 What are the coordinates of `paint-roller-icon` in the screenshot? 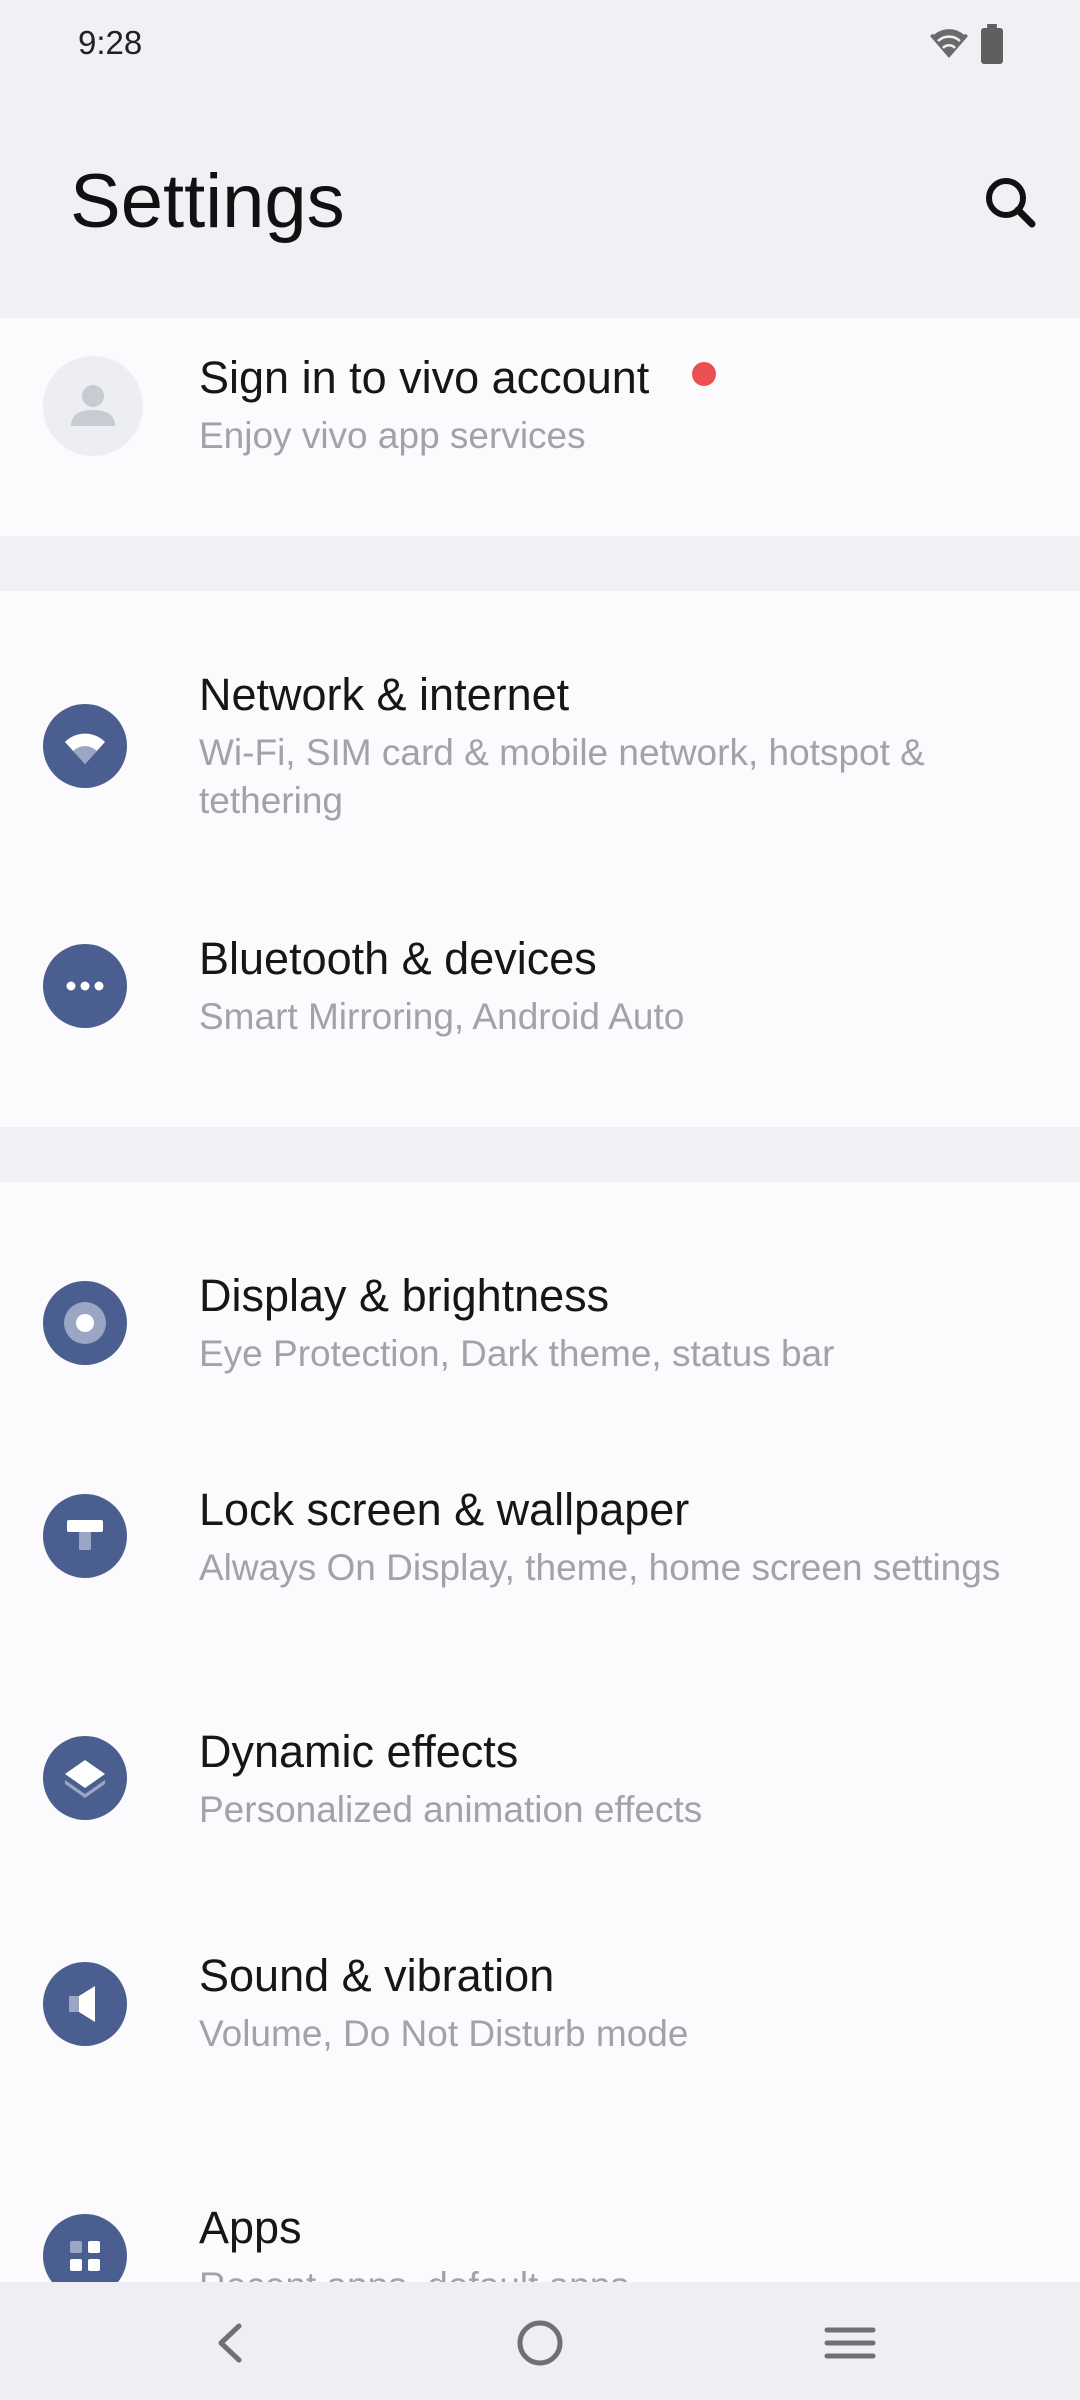 It's located at (85, 1536).